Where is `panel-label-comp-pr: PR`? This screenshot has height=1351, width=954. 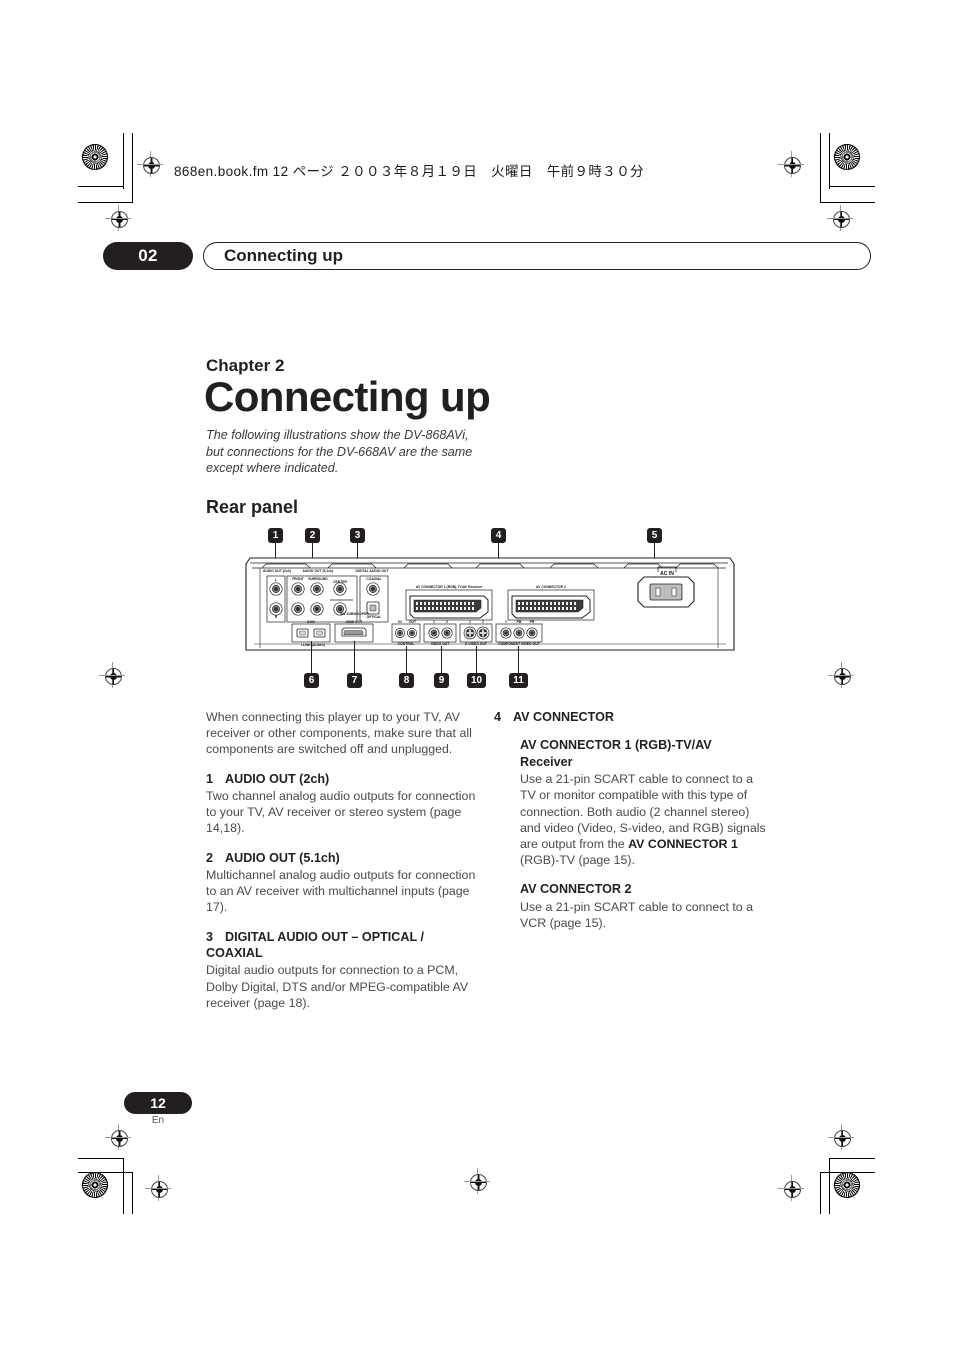
panel-label-comp-pr: PR is located at coordinates (532, 622).